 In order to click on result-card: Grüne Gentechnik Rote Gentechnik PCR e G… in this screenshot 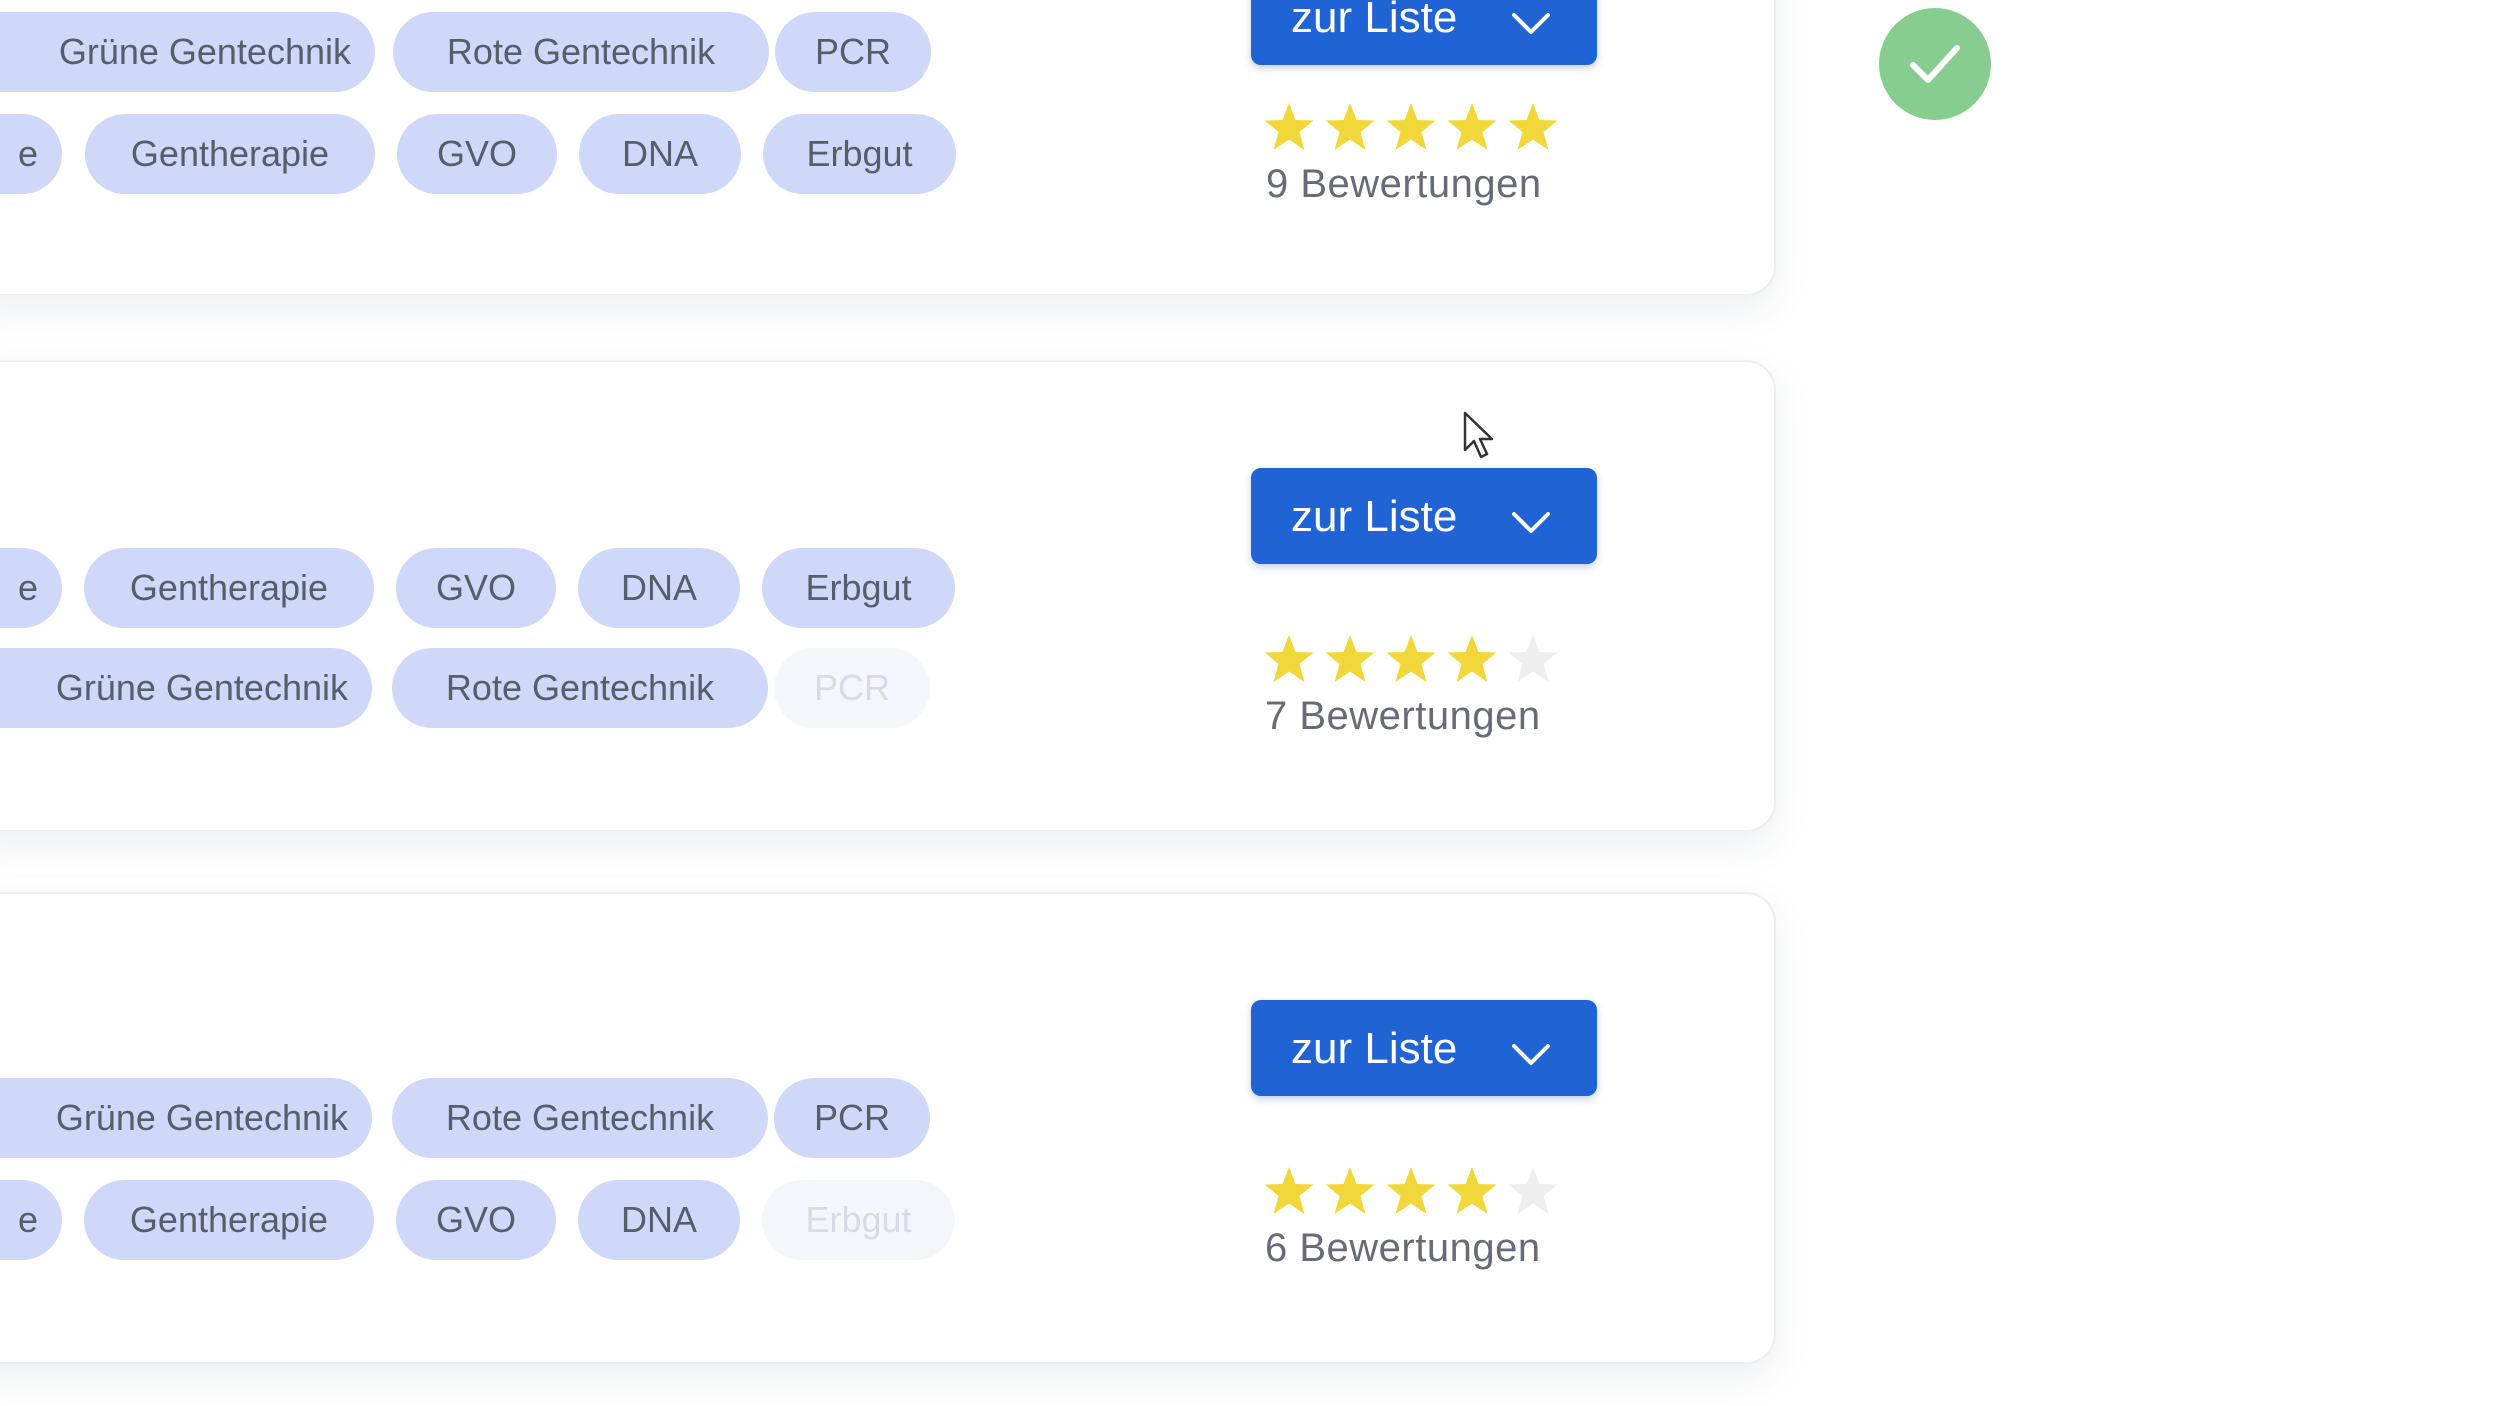, I will do `click(888, 148)`.